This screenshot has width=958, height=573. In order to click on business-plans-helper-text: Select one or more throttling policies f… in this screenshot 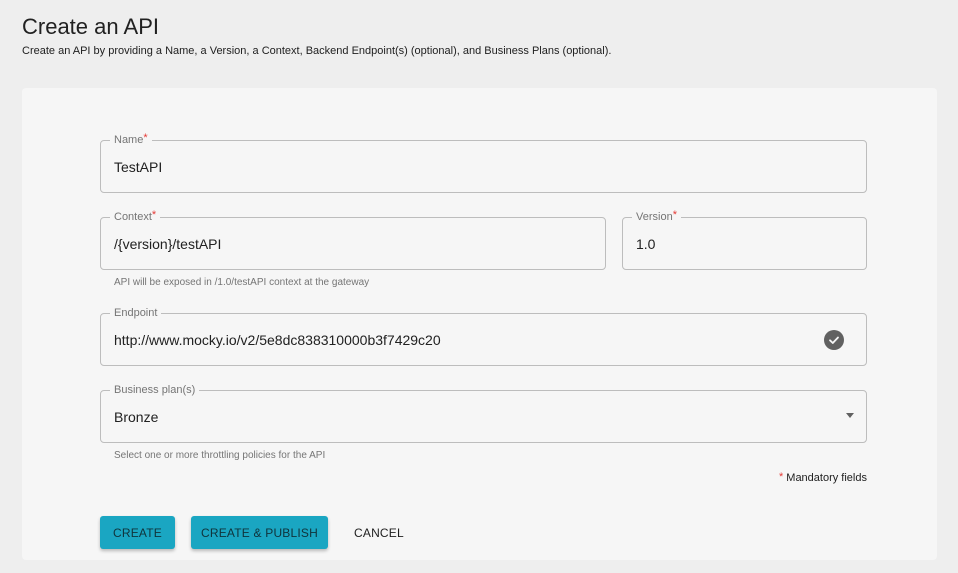, I will do `click(220, 455)`.